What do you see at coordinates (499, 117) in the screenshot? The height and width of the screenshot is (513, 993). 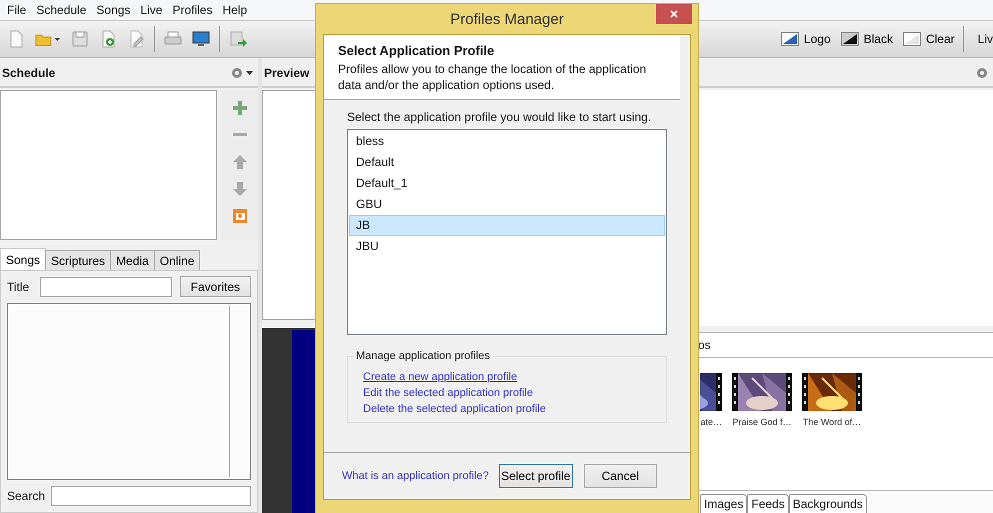 I see `prompt-text: Select the application profile you would like to start using.` at bounding box center [499, 117].